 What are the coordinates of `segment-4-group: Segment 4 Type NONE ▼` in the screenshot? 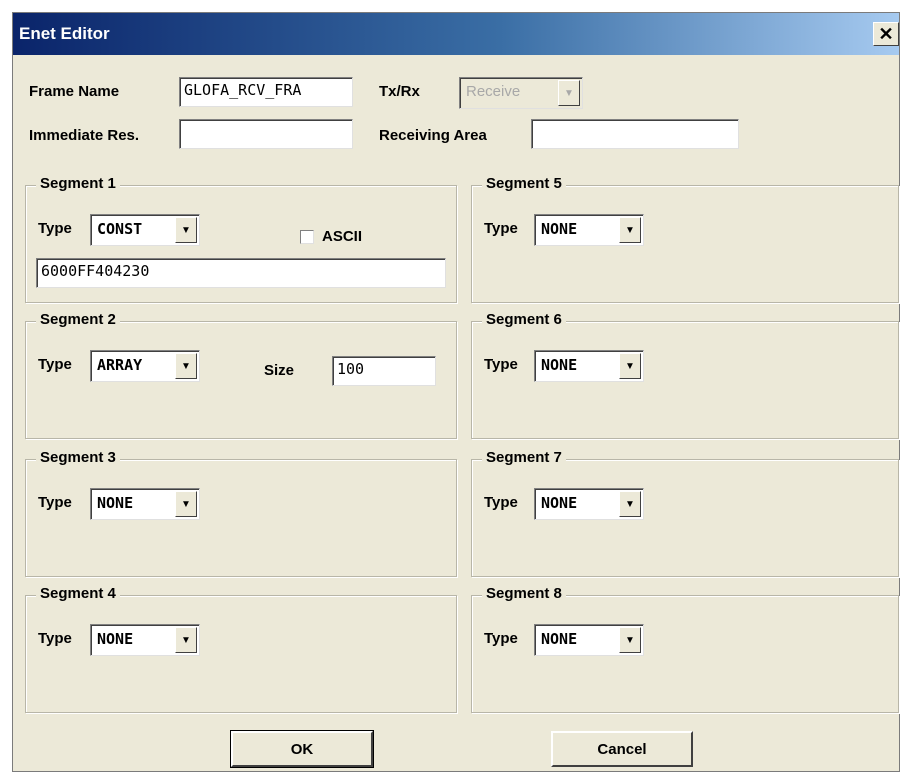 It's located at (241, 649).